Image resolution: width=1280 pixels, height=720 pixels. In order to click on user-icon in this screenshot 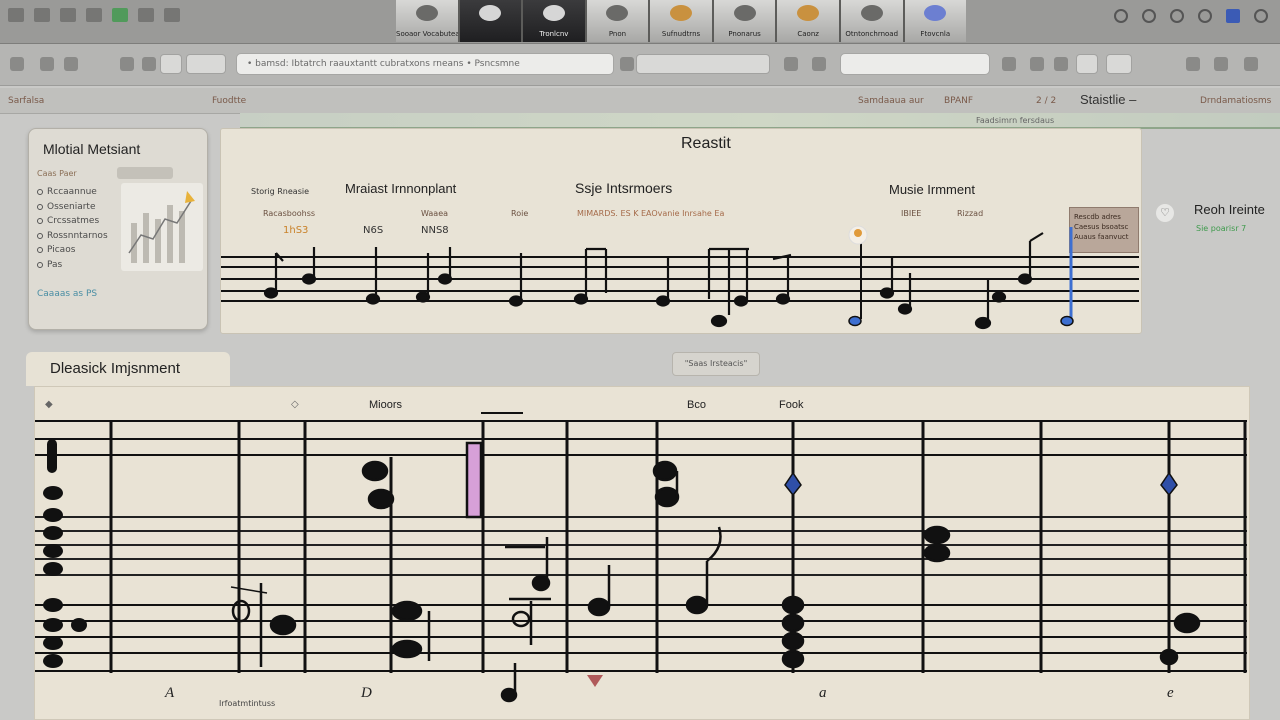, I will do `click(1205, 16)`.